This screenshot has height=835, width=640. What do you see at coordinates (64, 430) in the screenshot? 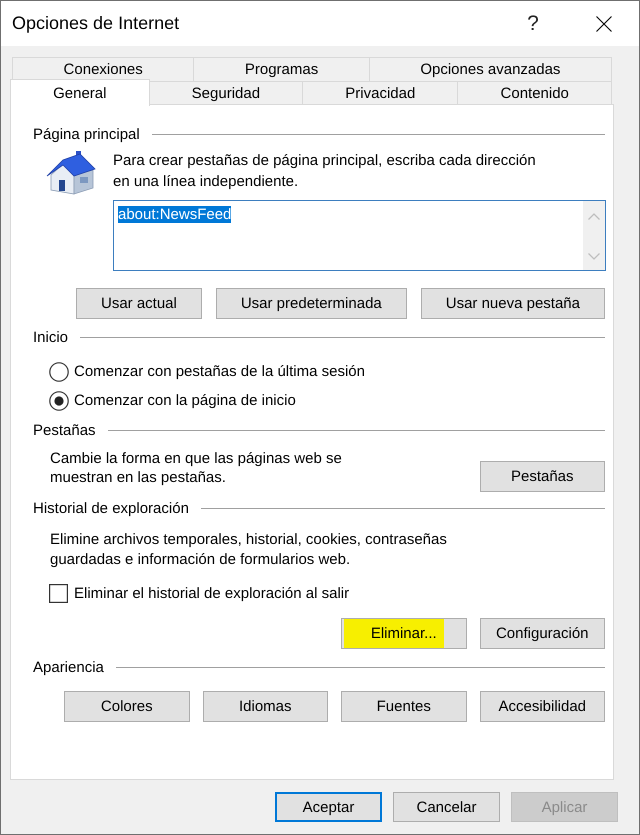
I see `section-title: Pestañas` at bounding box center [64, 430].